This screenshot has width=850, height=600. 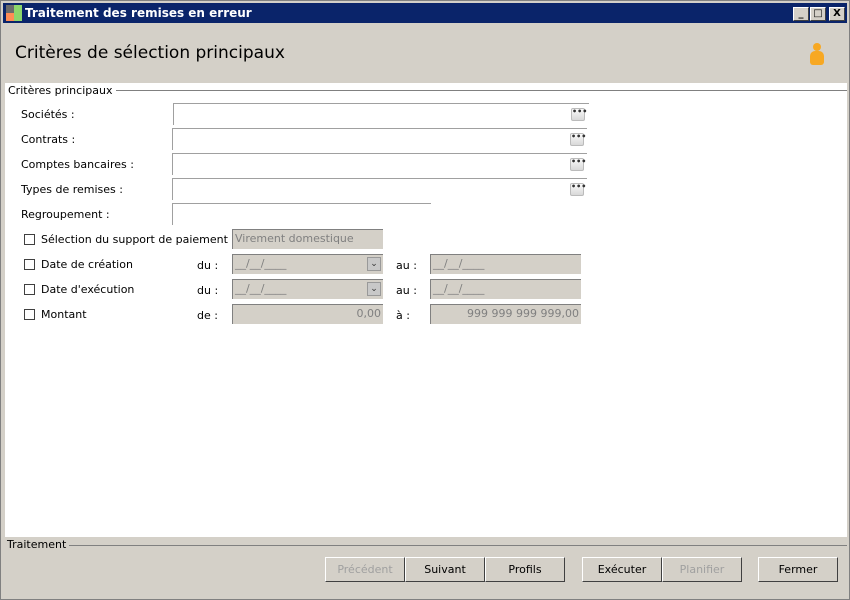 I want to click on types-label: Types de remises :, so click(x=72, y=189).